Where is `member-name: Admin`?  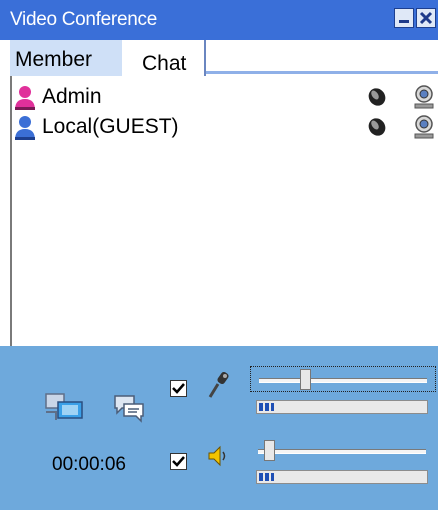 member-name: Admin is located at coordinates (72, 96).